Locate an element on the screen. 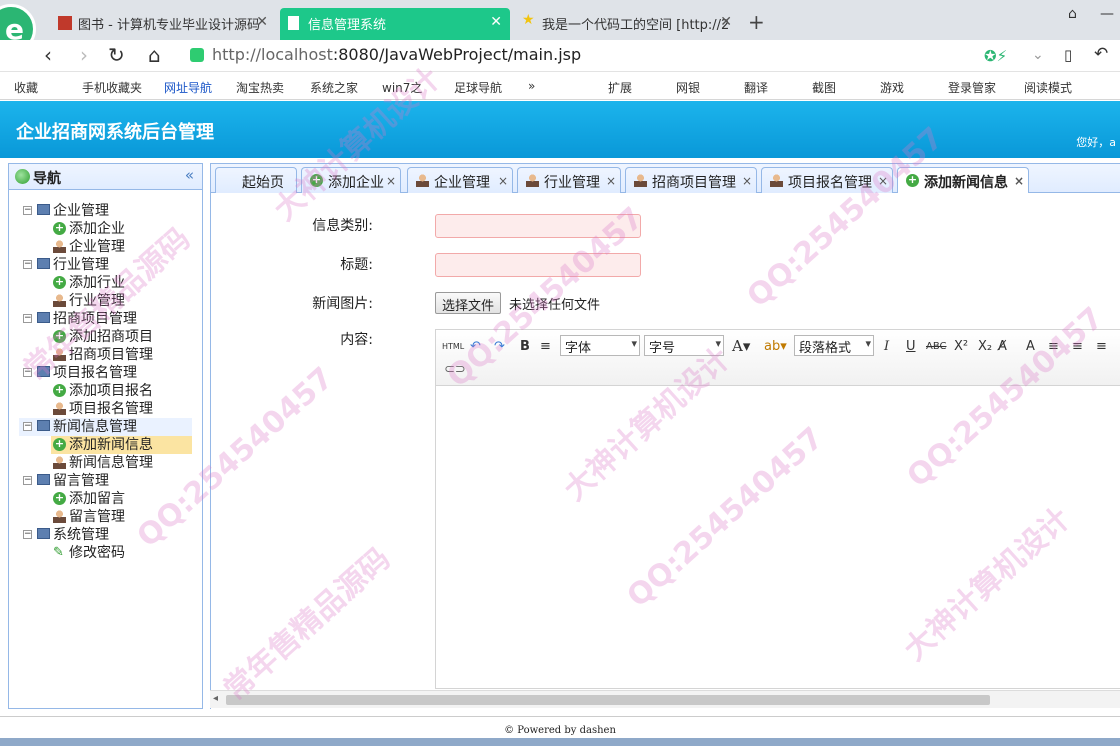 The width and height of the screenshot is (1120, 746). tree-item: 行业管理 is located at coordinates (105, 301).